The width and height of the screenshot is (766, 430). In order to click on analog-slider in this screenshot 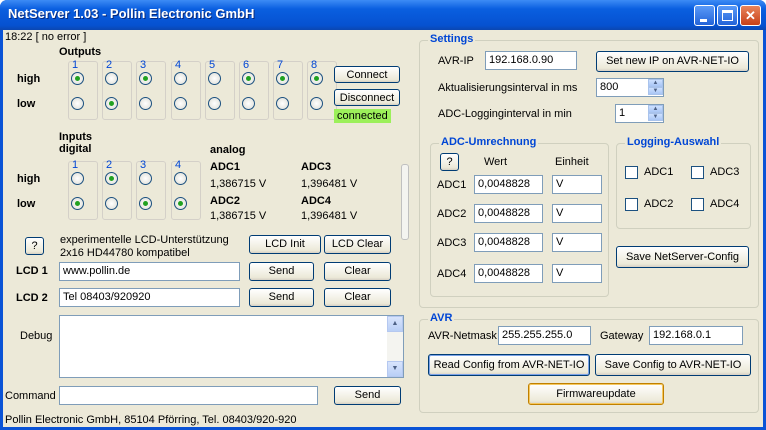, I will do `click(405, 202)`.